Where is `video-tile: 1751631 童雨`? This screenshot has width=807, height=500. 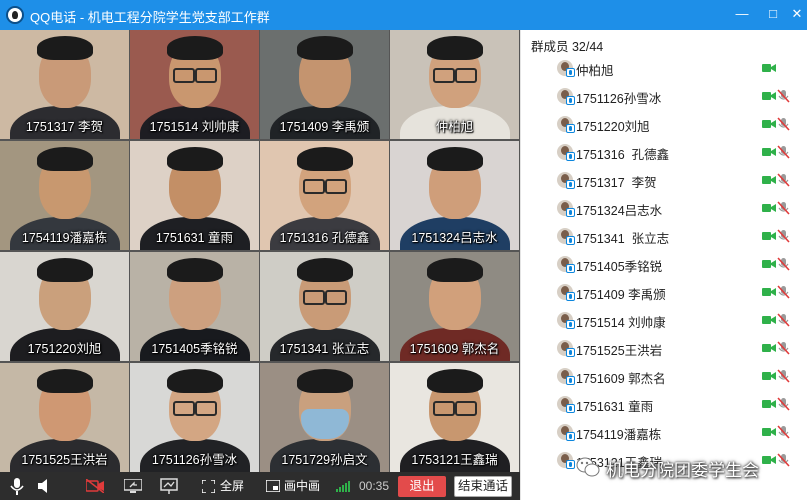 video-tile: 1751631 童雨 is located at coordinates (194, 195).